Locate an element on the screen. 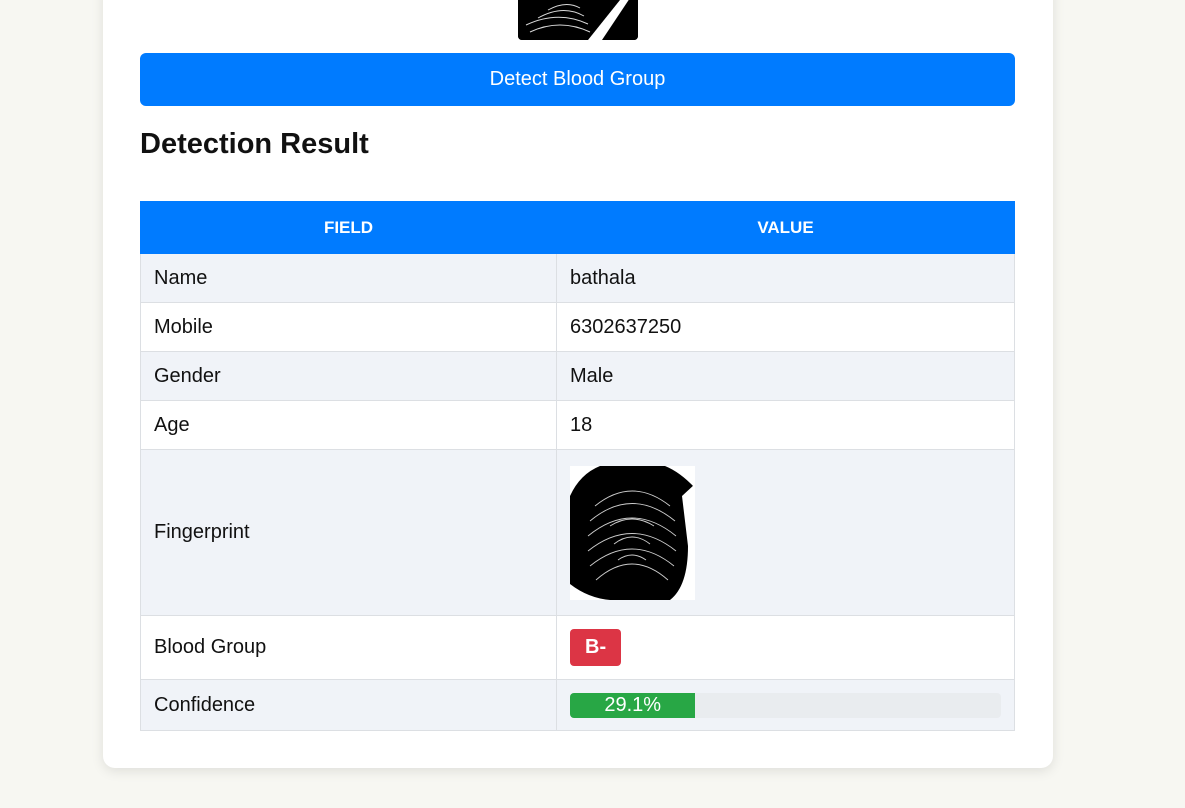 This screenshot has width=1185, height=808. field-value-mobile: 6302637250 is located at coordinates (785, 327).